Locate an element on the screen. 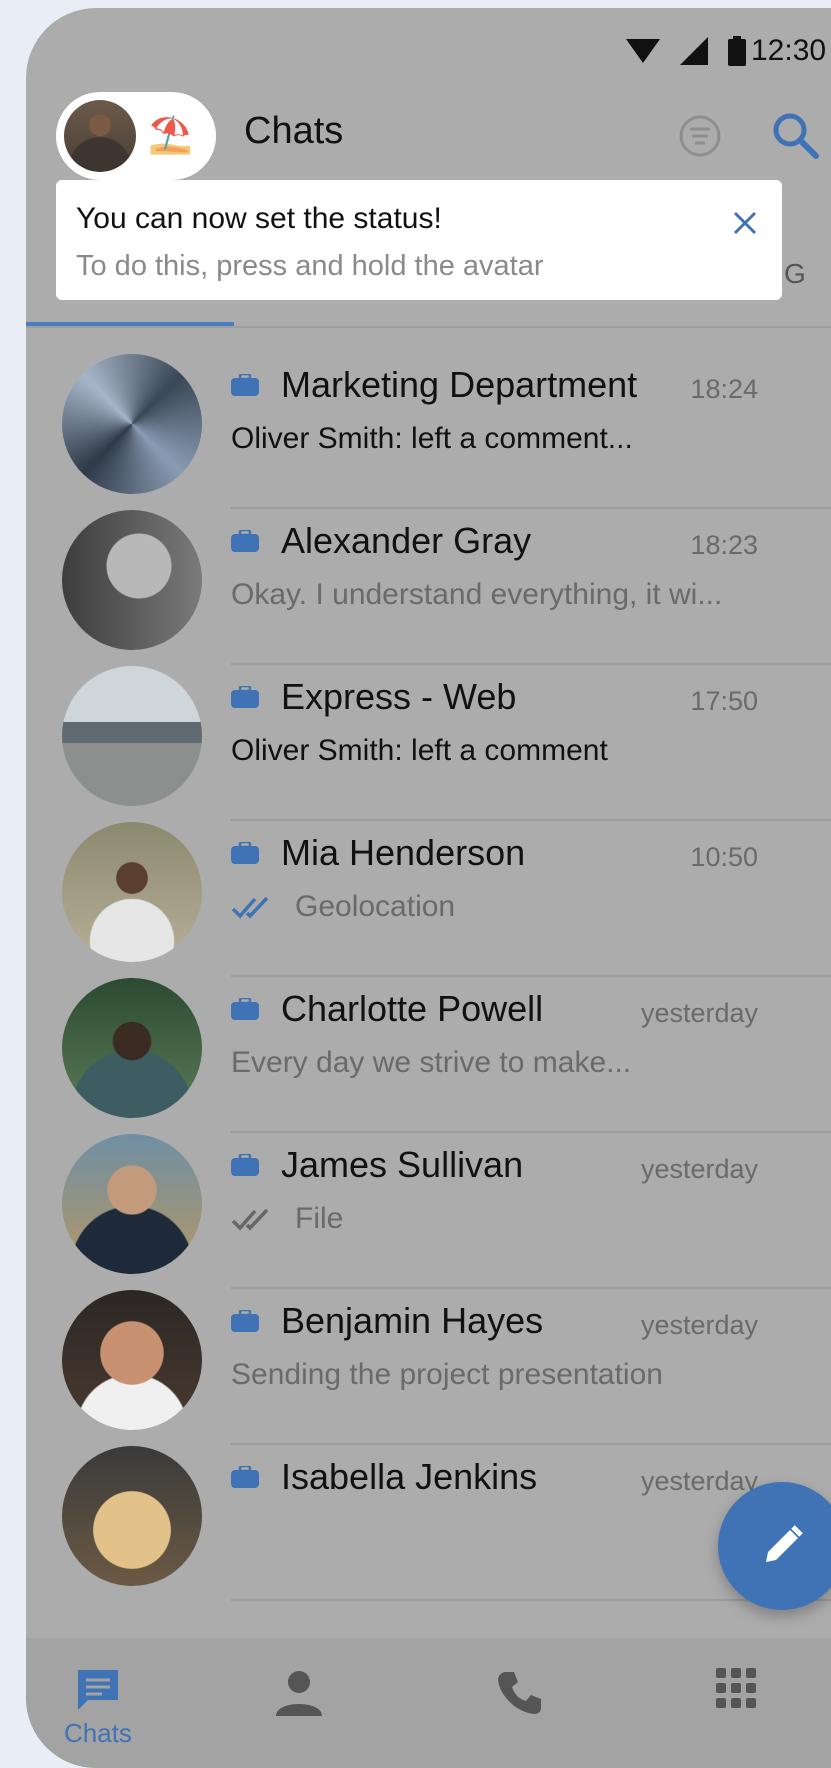 This screenshot has height=1768, width=831. tab-partial: G is located at coordinates (795, 274).